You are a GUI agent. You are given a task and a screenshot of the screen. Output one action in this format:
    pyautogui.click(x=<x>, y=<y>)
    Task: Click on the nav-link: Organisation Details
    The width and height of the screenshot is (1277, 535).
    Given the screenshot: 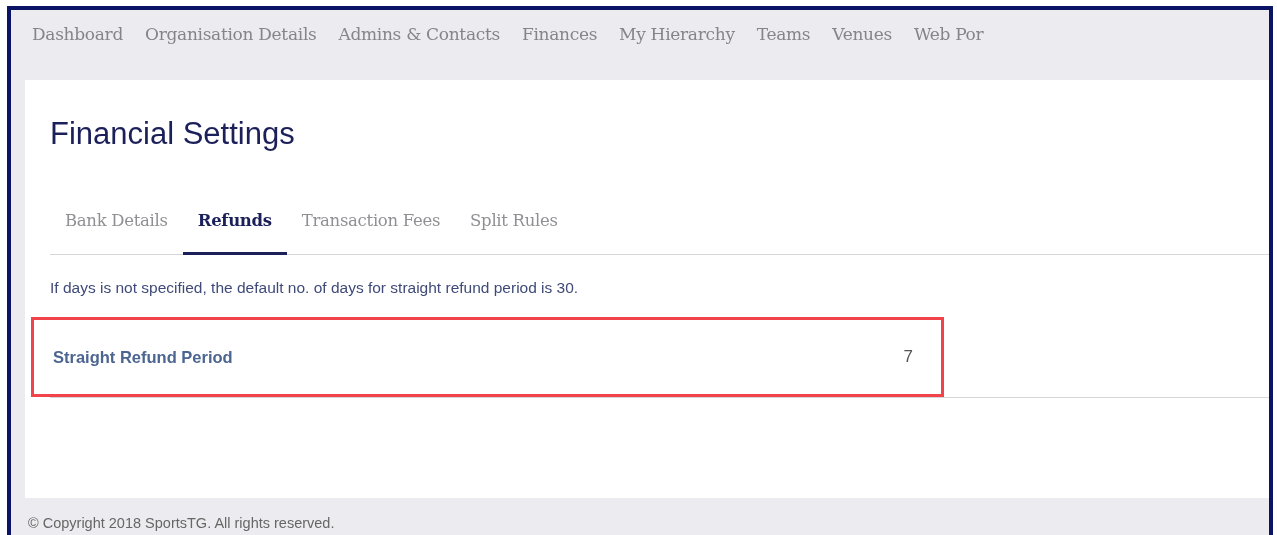 What is the action you would take?
    pyautogui.click(x=231, y=34)
    